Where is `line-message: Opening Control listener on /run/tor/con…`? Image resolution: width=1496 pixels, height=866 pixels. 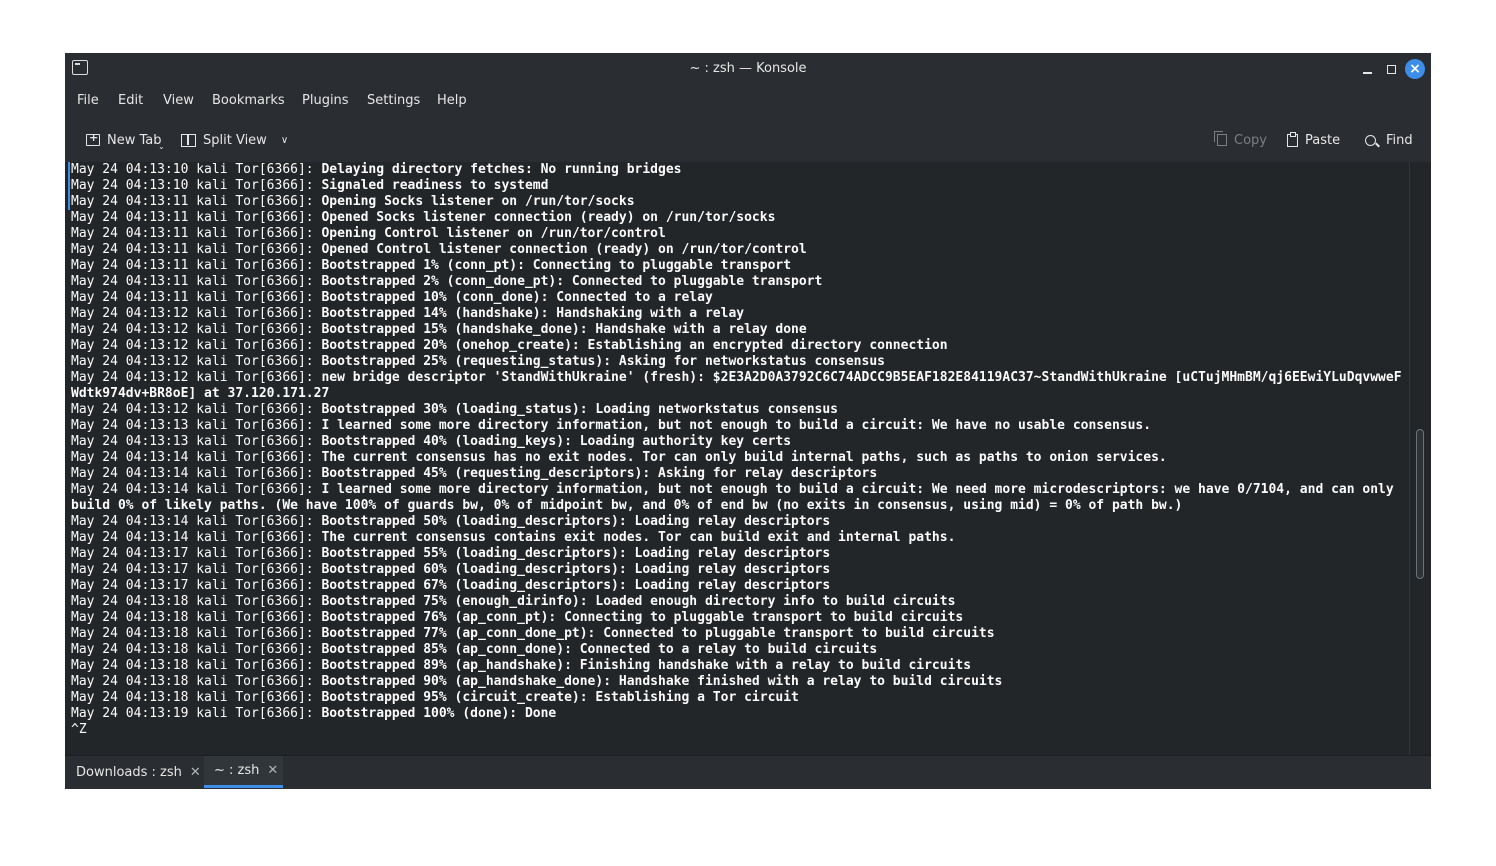 line-message: Opening Control listener on /run/tor/con… is located at coordinates (493, 233).